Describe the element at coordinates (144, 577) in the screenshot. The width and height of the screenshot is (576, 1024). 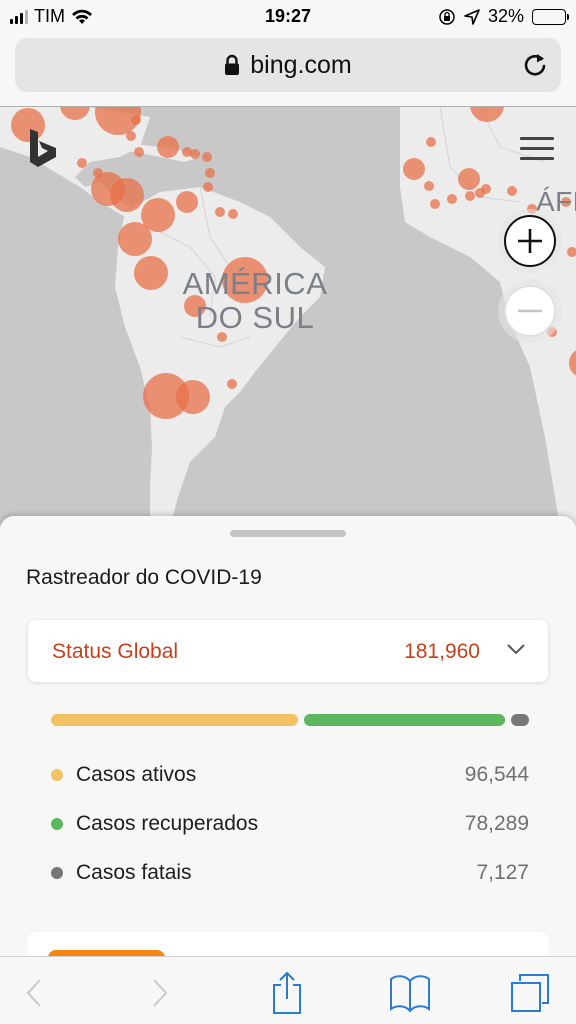
I see `panel-title: Rastreador do COVID-19` at that location.